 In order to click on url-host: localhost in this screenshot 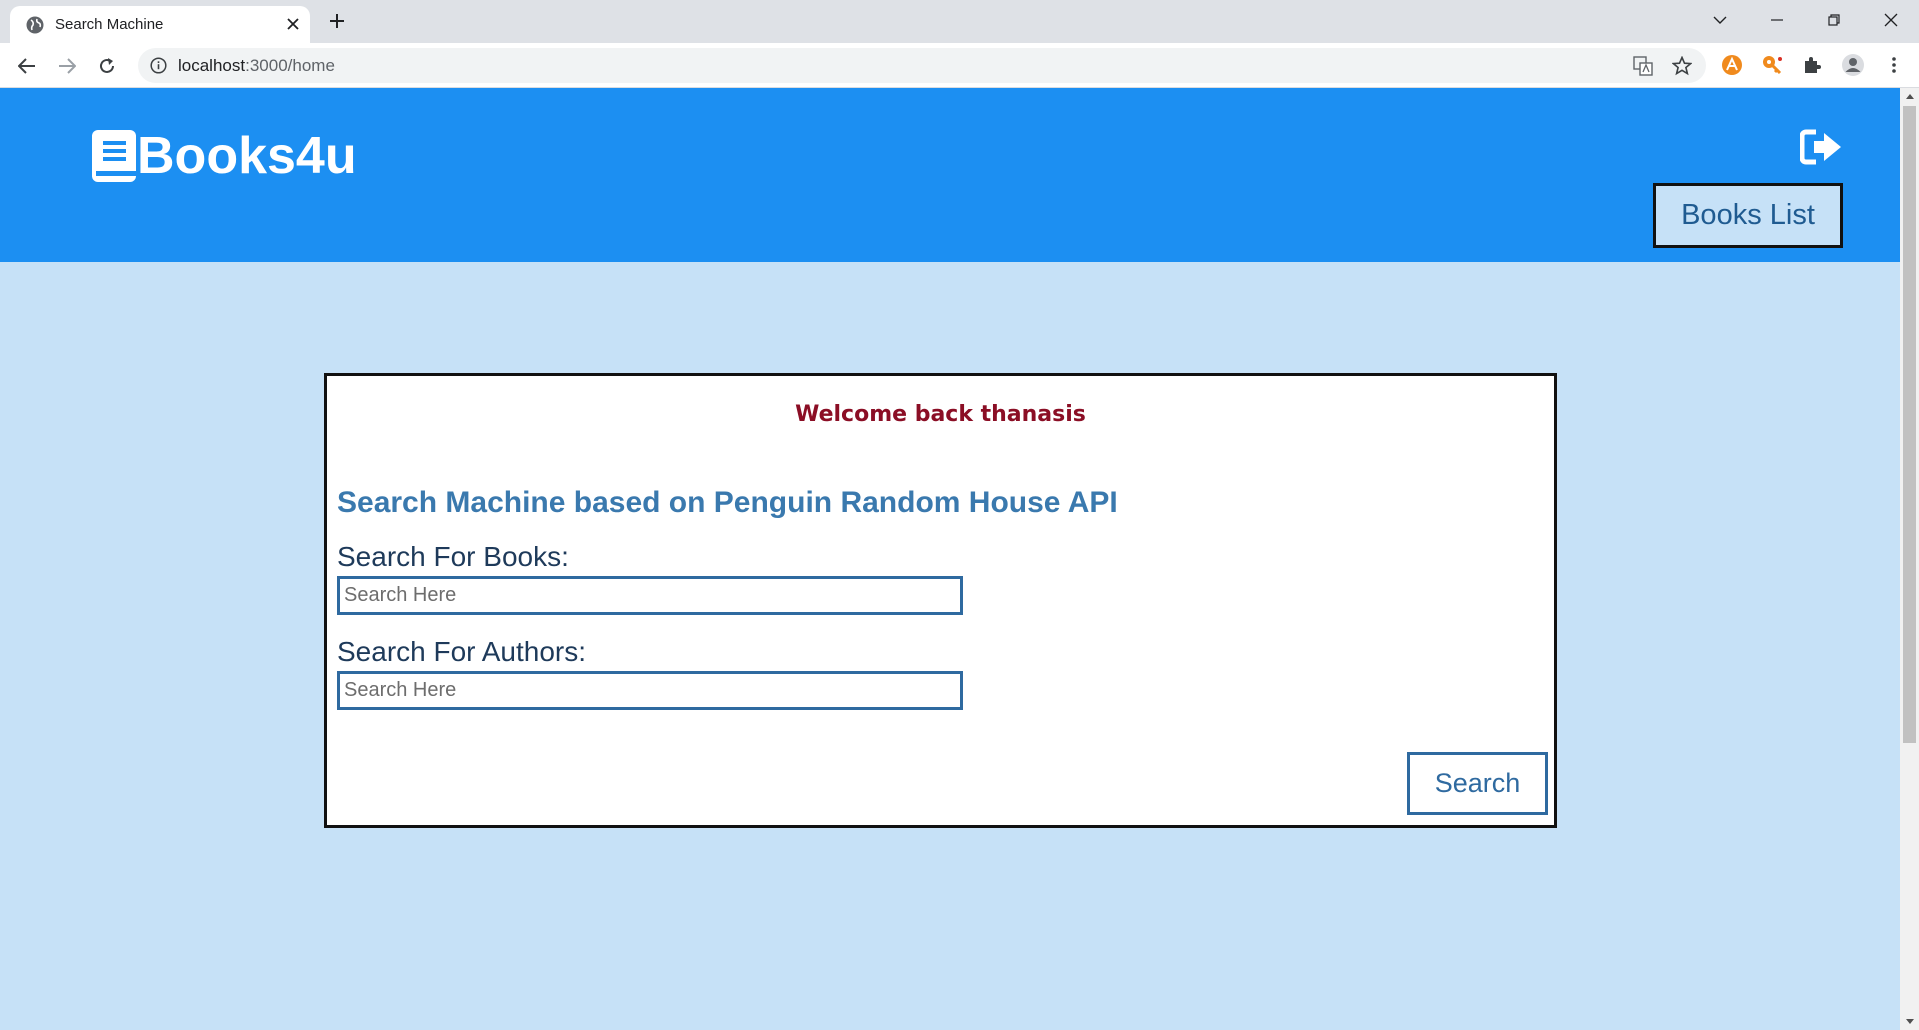, I will do `click(212, 65)`.